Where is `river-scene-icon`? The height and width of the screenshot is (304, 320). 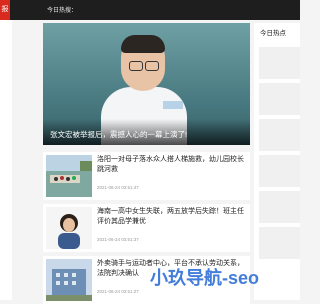 river-scene-icon is located at coordinates (69, 176).